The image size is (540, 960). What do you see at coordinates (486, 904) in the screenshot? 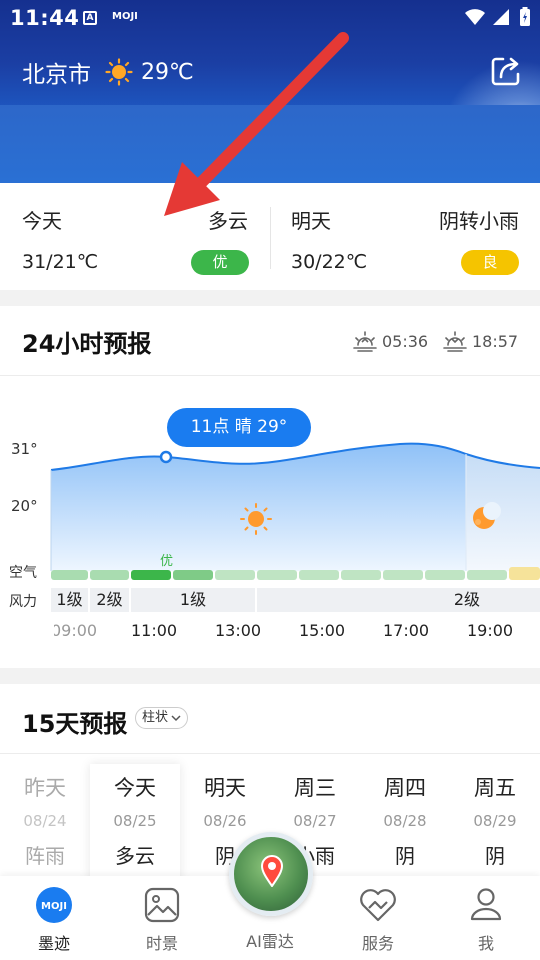
I see `profile-icon` at bounding box center [486, 904].